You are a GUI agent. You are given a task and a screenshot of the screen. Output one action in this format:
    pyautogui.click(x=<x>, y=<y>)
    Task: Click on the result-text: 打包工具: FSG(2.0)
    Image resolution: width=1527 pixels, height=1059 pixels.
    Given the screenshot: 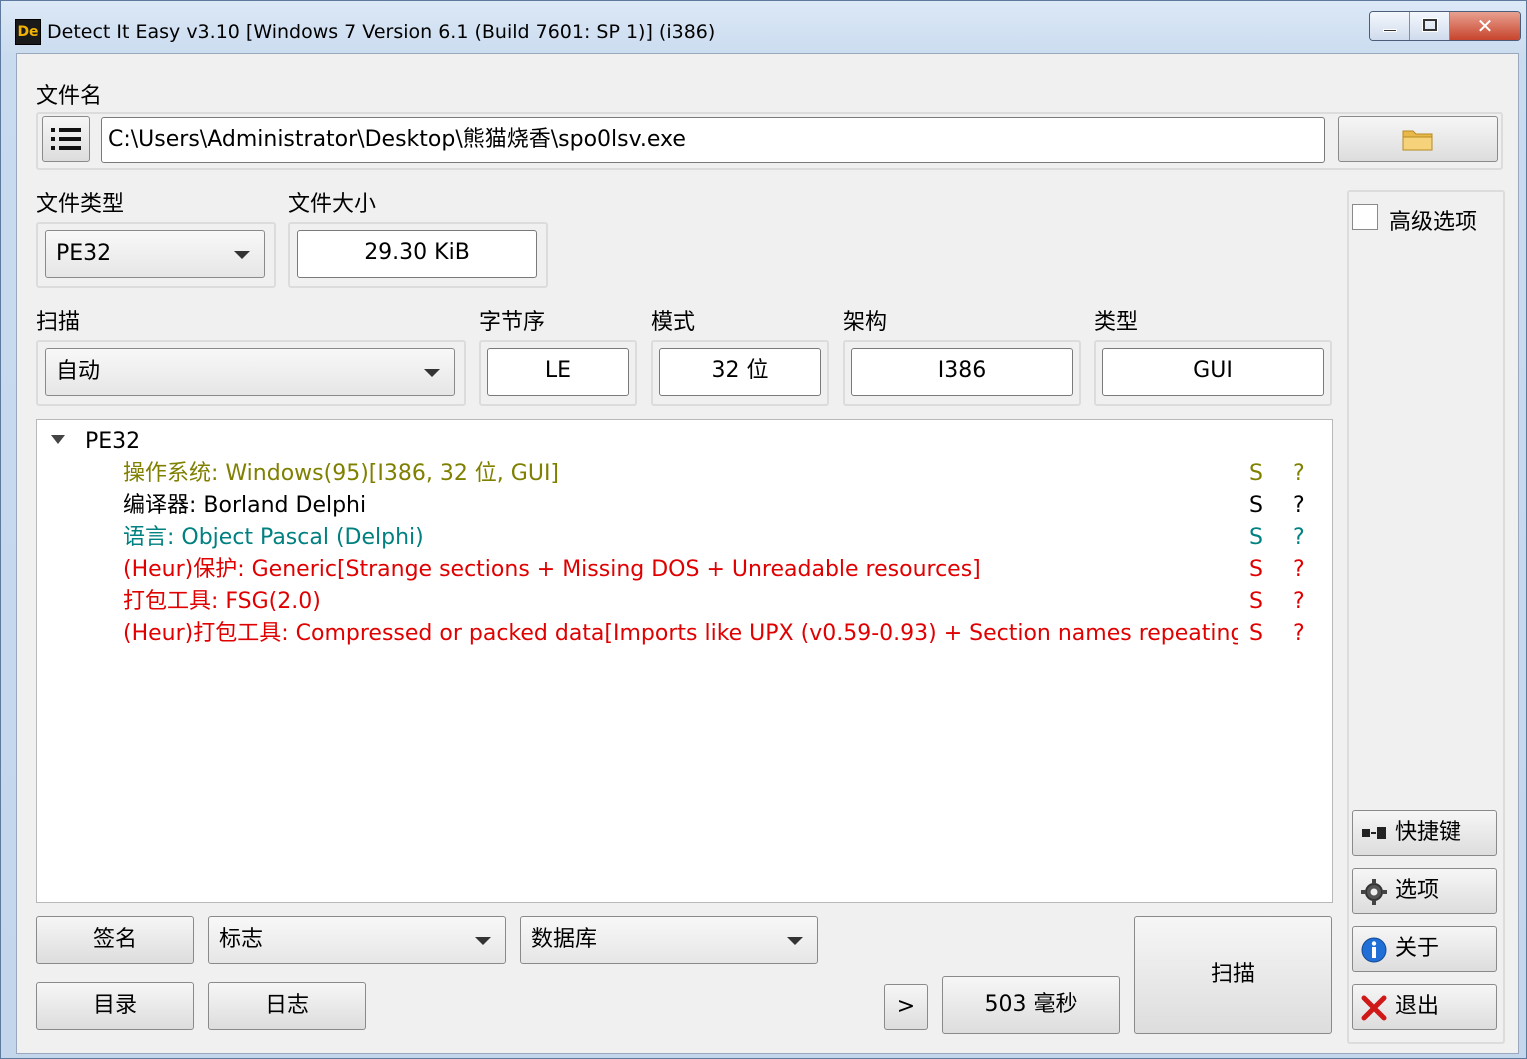 What is the action you would take?
    pyautogui.click(x=222, y=601)
    